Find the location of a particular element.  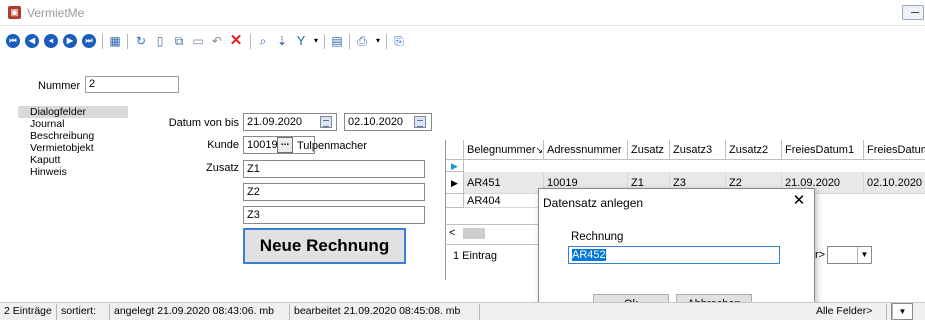

toolbar: ⏮ ◀ ◂ ▶ ⏭ ▦ ↻ ▯ ⧉ ▭ ↶ ✕ ⌕ ⇣ Y ▾ ▤ ⎙ ▾ ⎘ is located at coordinates (462, 40).